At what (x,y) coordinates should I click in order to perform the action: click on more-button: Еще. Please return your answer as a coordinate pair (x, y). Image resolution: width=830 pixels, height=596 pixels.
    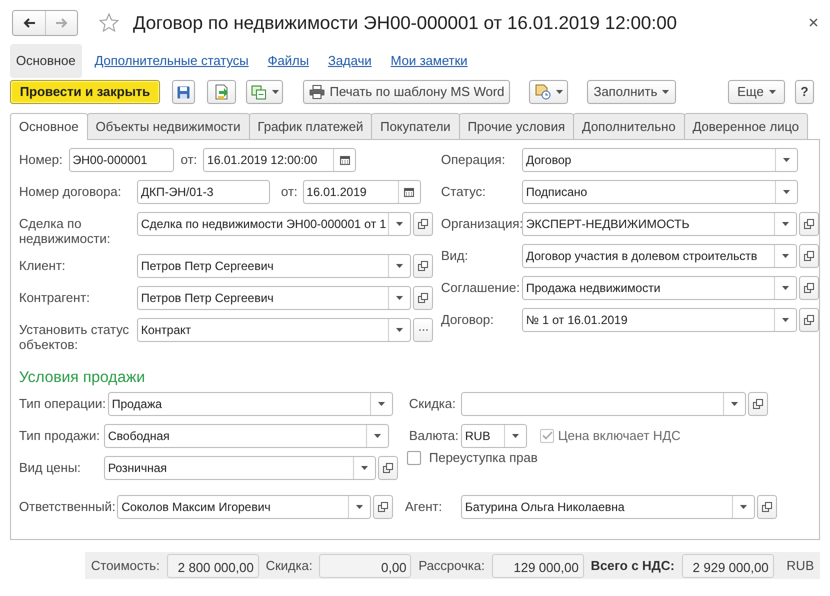
    Looking at the image, I should click on (756, 92).